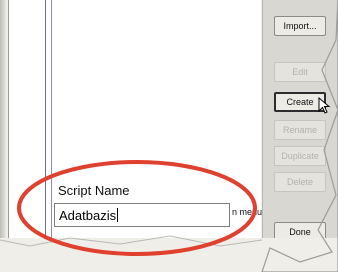 The height and width of the screenshot is (272, 338). What do you see at coordinates (3, 136) in the screenshot?
I see `window-edge` at bounding box center [3, 136].